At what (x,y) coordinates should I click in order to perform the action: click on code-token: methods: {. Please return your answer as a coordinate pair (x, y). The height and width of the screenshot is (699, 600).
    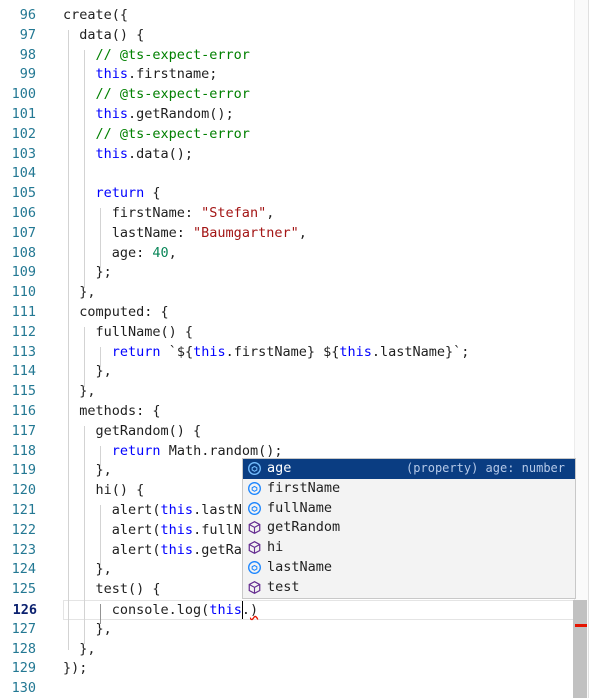
    Looking at the image, I should click on (112, 411).